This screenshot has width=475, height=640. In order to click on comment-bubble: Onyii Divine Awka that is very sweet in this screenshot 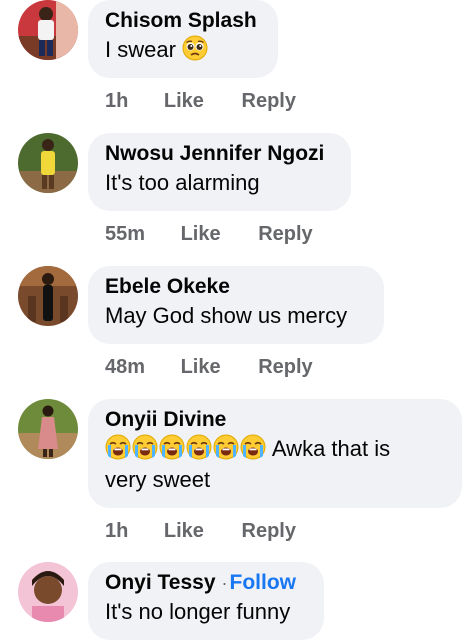, I will do `click(275, 453)`.